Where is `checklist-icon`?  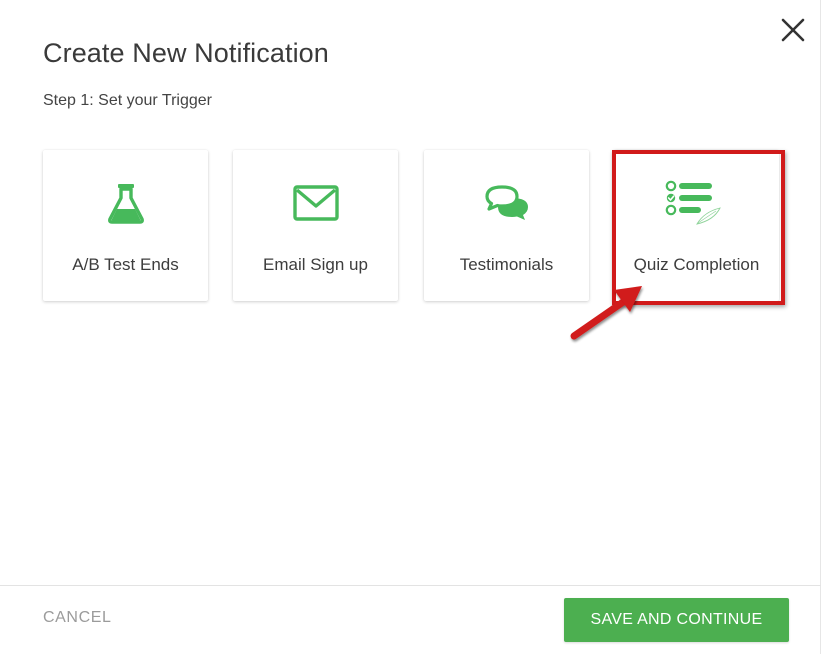 checklist-icon is located at coordinates (694, 203).